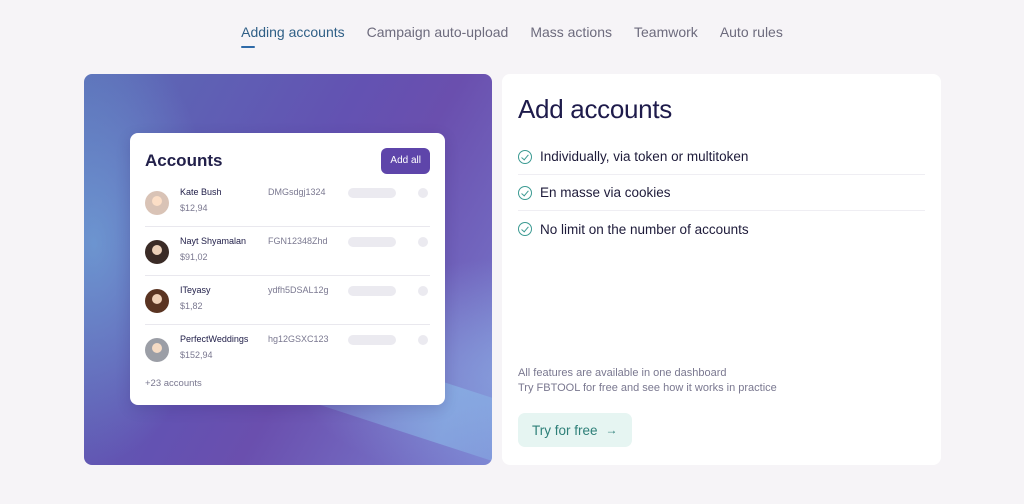 This screenshot has width=1024, height=504. I want to click on arrow-right-icon: →, so click(611, 430).